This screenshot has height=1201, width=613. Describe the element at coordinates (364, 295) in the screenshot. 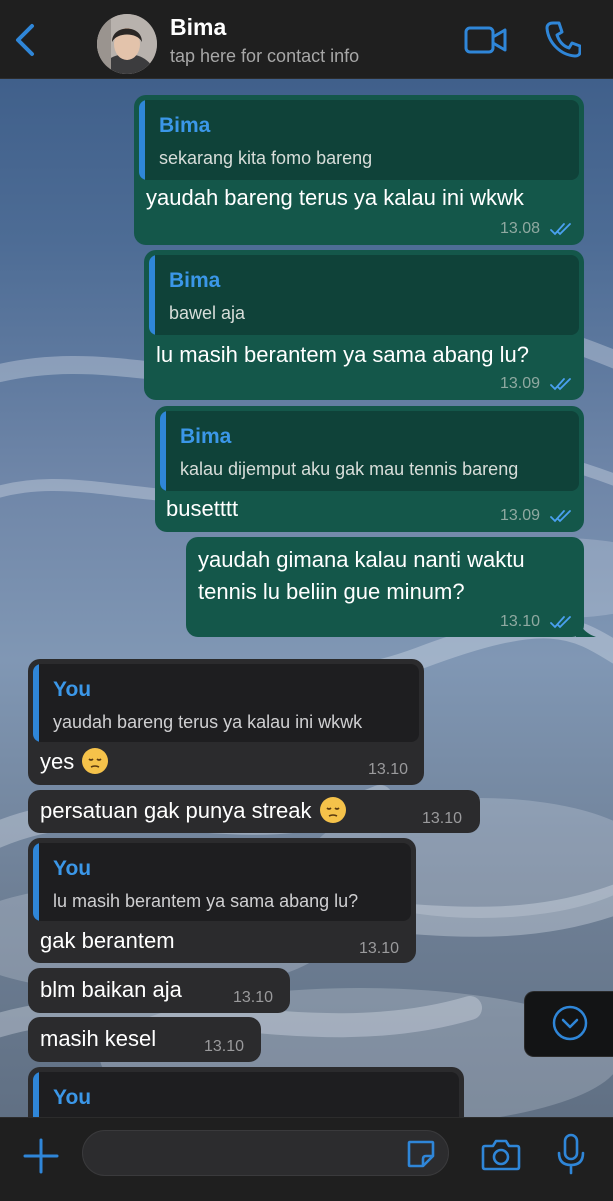

I see `quoted-message: Bima bawel aja` at that location.